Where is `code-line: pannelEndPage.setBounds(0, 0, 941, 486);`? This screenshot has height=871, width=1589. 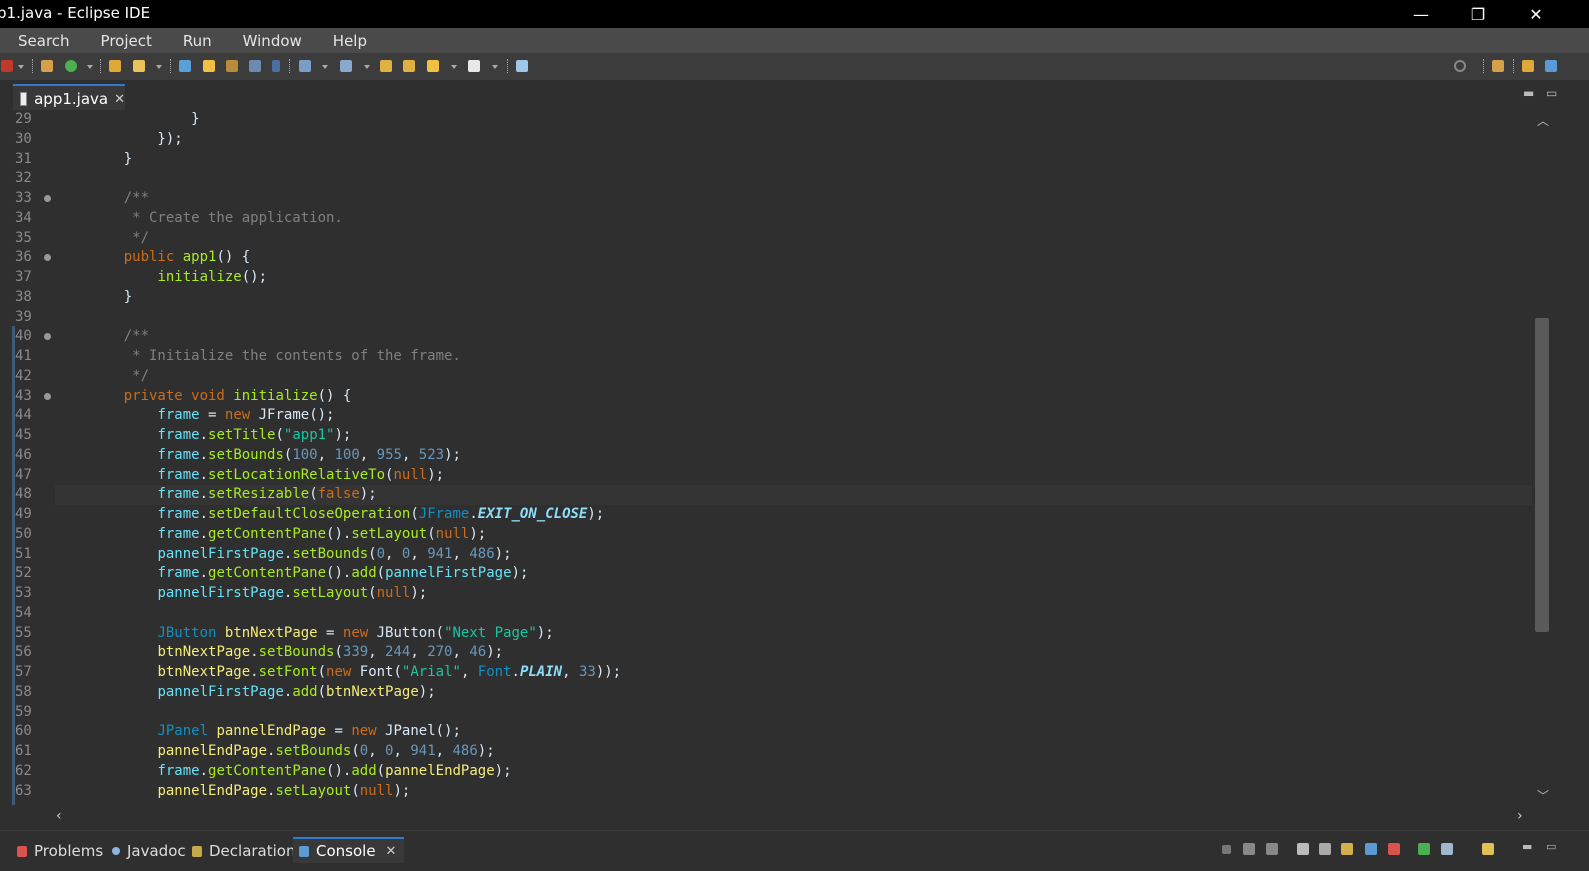
code-line: pannelEndPage.setBounds(0, 0, 941, 486); is located at coordinates (811, 752).